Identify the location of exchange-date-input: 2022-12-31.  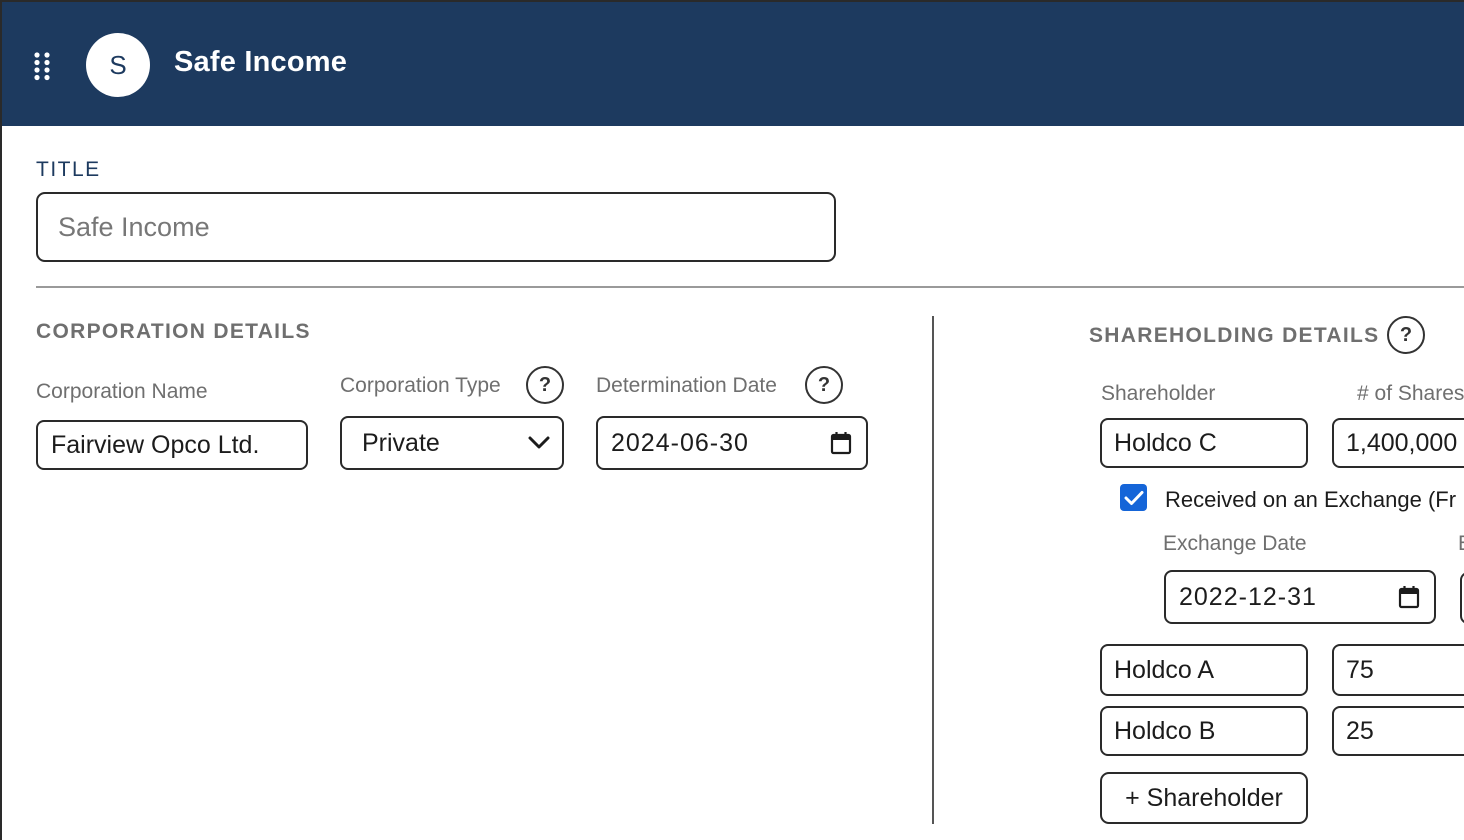
(1300, 597).